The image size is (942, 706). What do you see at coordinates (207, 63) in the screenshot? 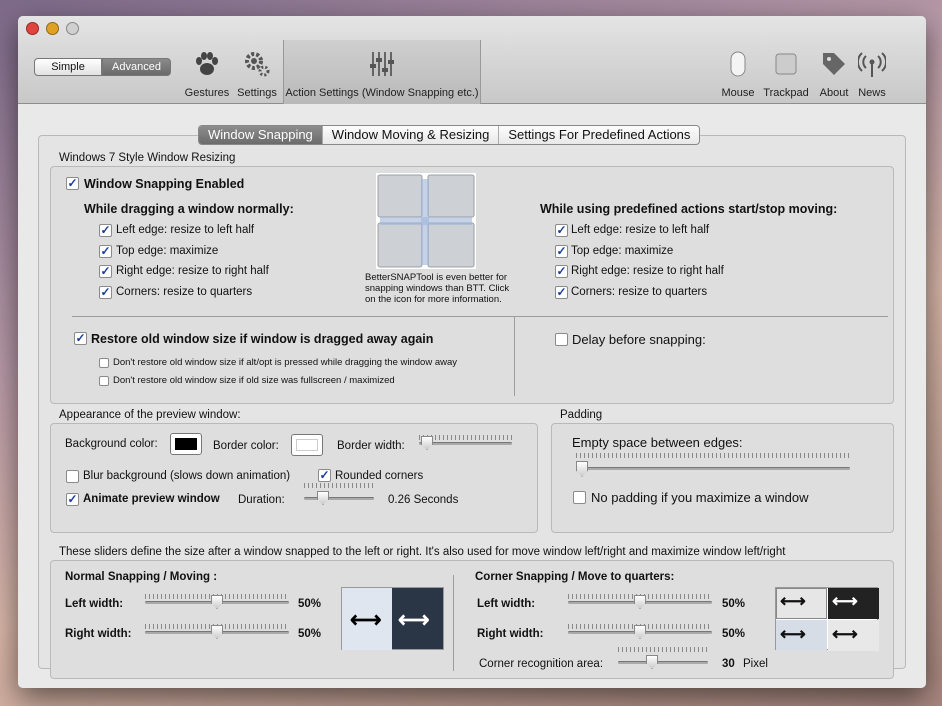
I see `paw-icon` at bounding box center [207, 63].